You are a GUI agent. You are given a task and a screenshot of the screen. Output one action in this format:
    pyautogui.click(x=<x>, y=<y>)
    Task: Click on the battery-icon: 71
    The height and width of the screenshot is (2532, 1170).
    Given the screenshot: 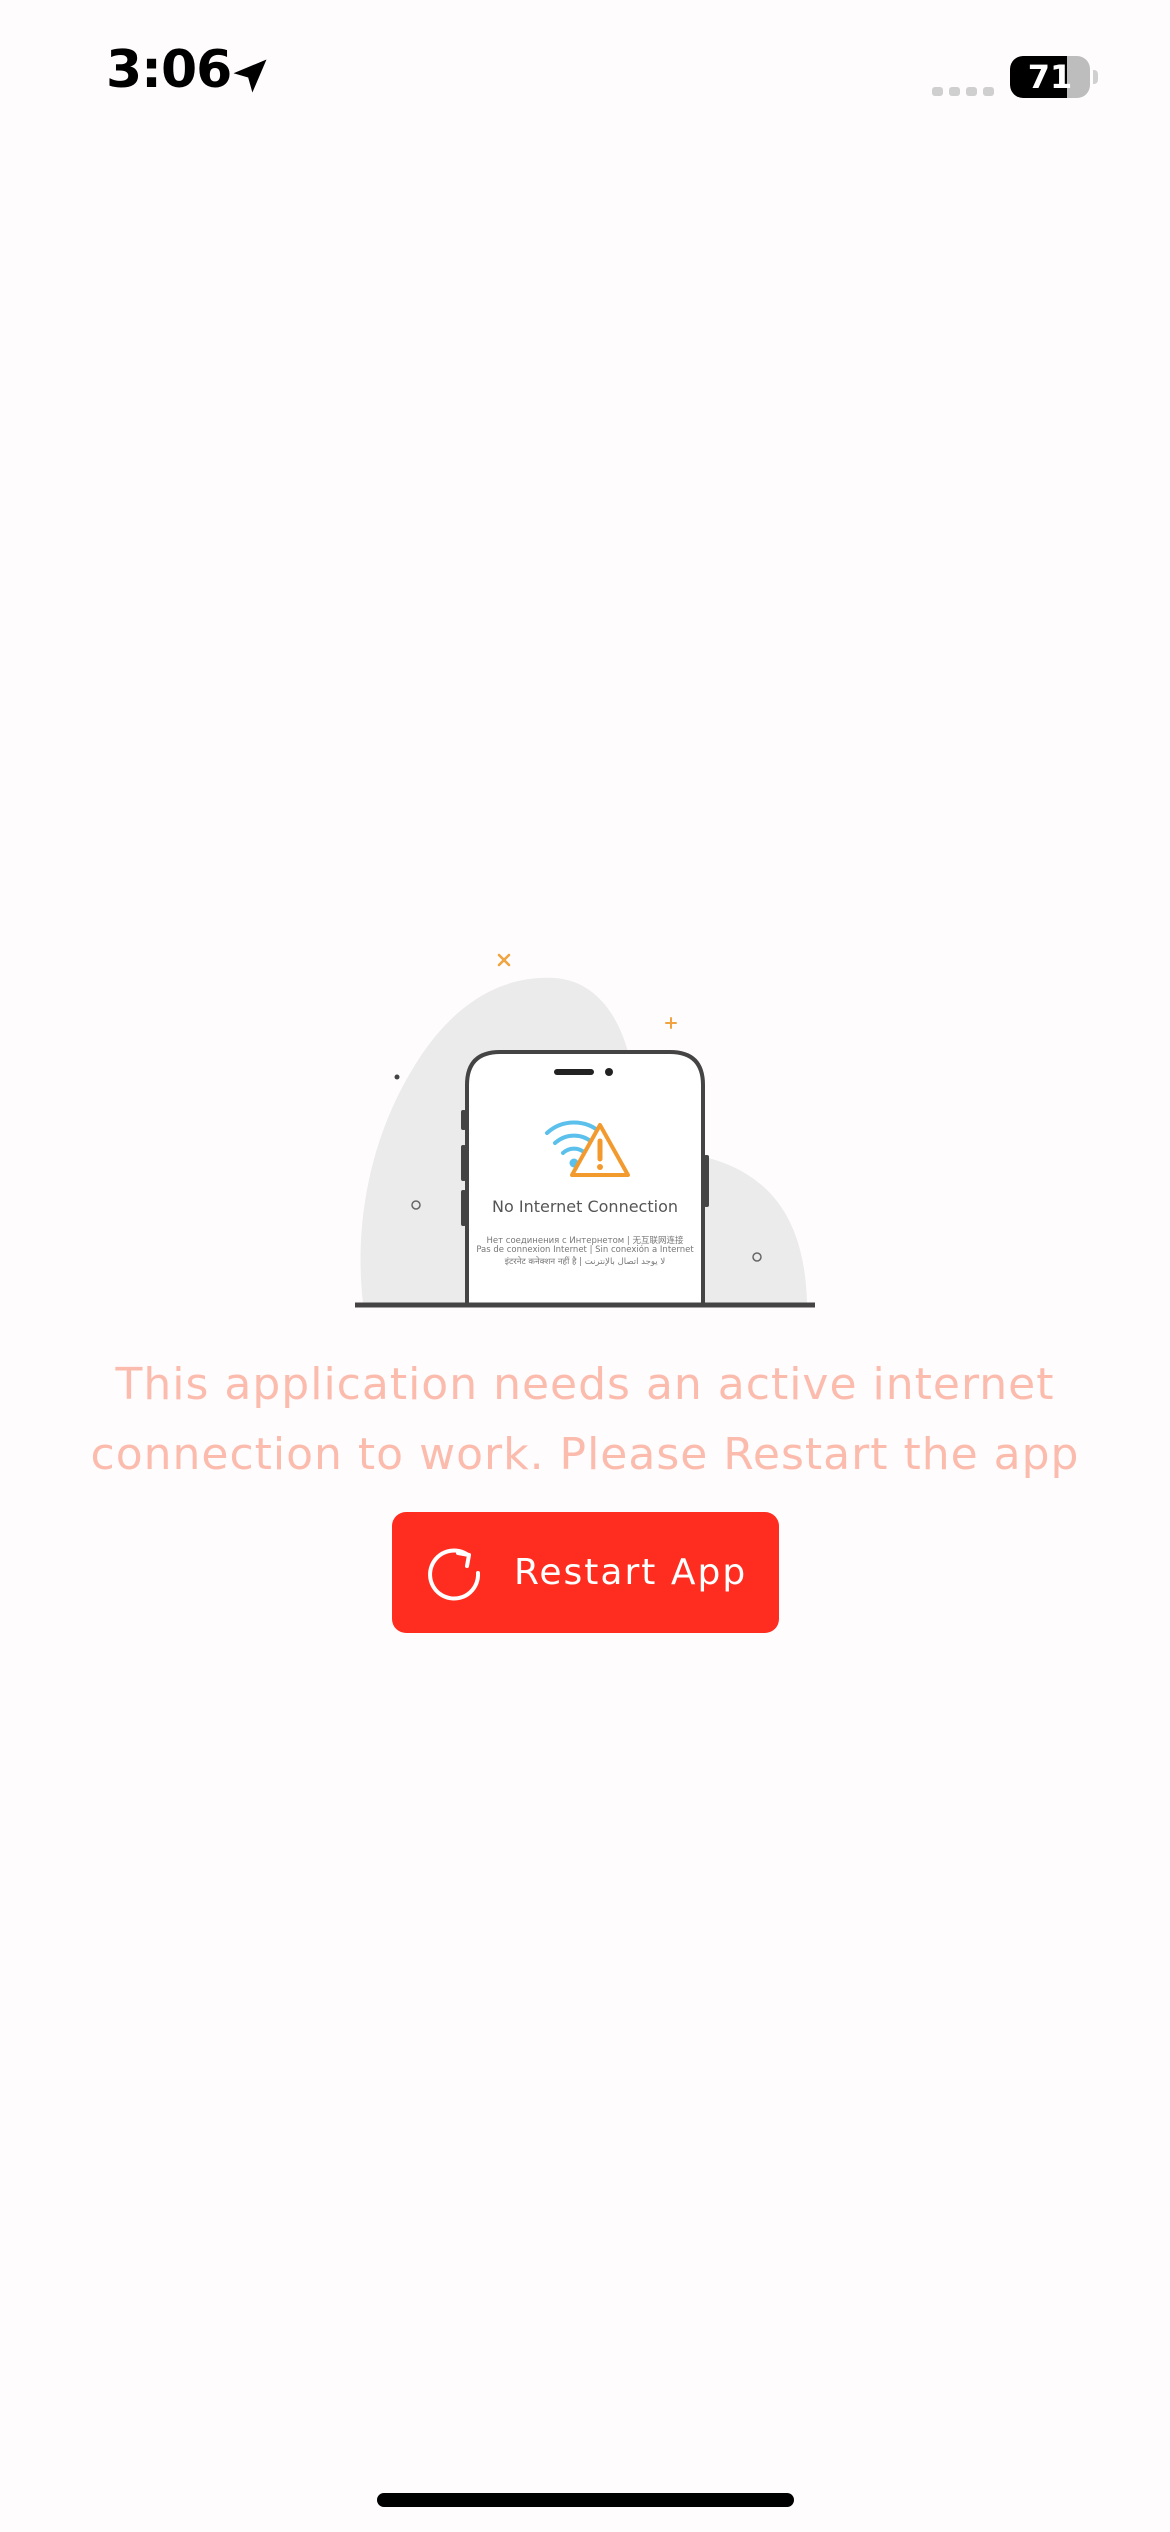 What is the action you would take?
    pyautogui.click(x=1050, y=77)
    